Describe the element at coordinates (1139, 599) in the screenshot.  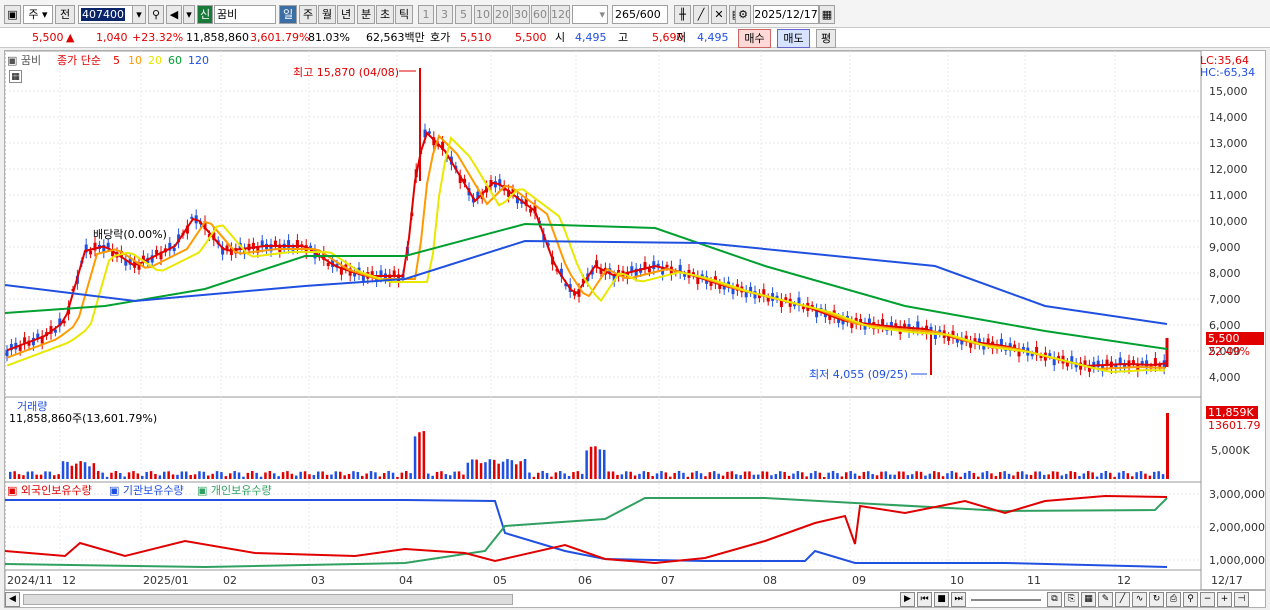
I see `wave-icon: ∿` at that location.